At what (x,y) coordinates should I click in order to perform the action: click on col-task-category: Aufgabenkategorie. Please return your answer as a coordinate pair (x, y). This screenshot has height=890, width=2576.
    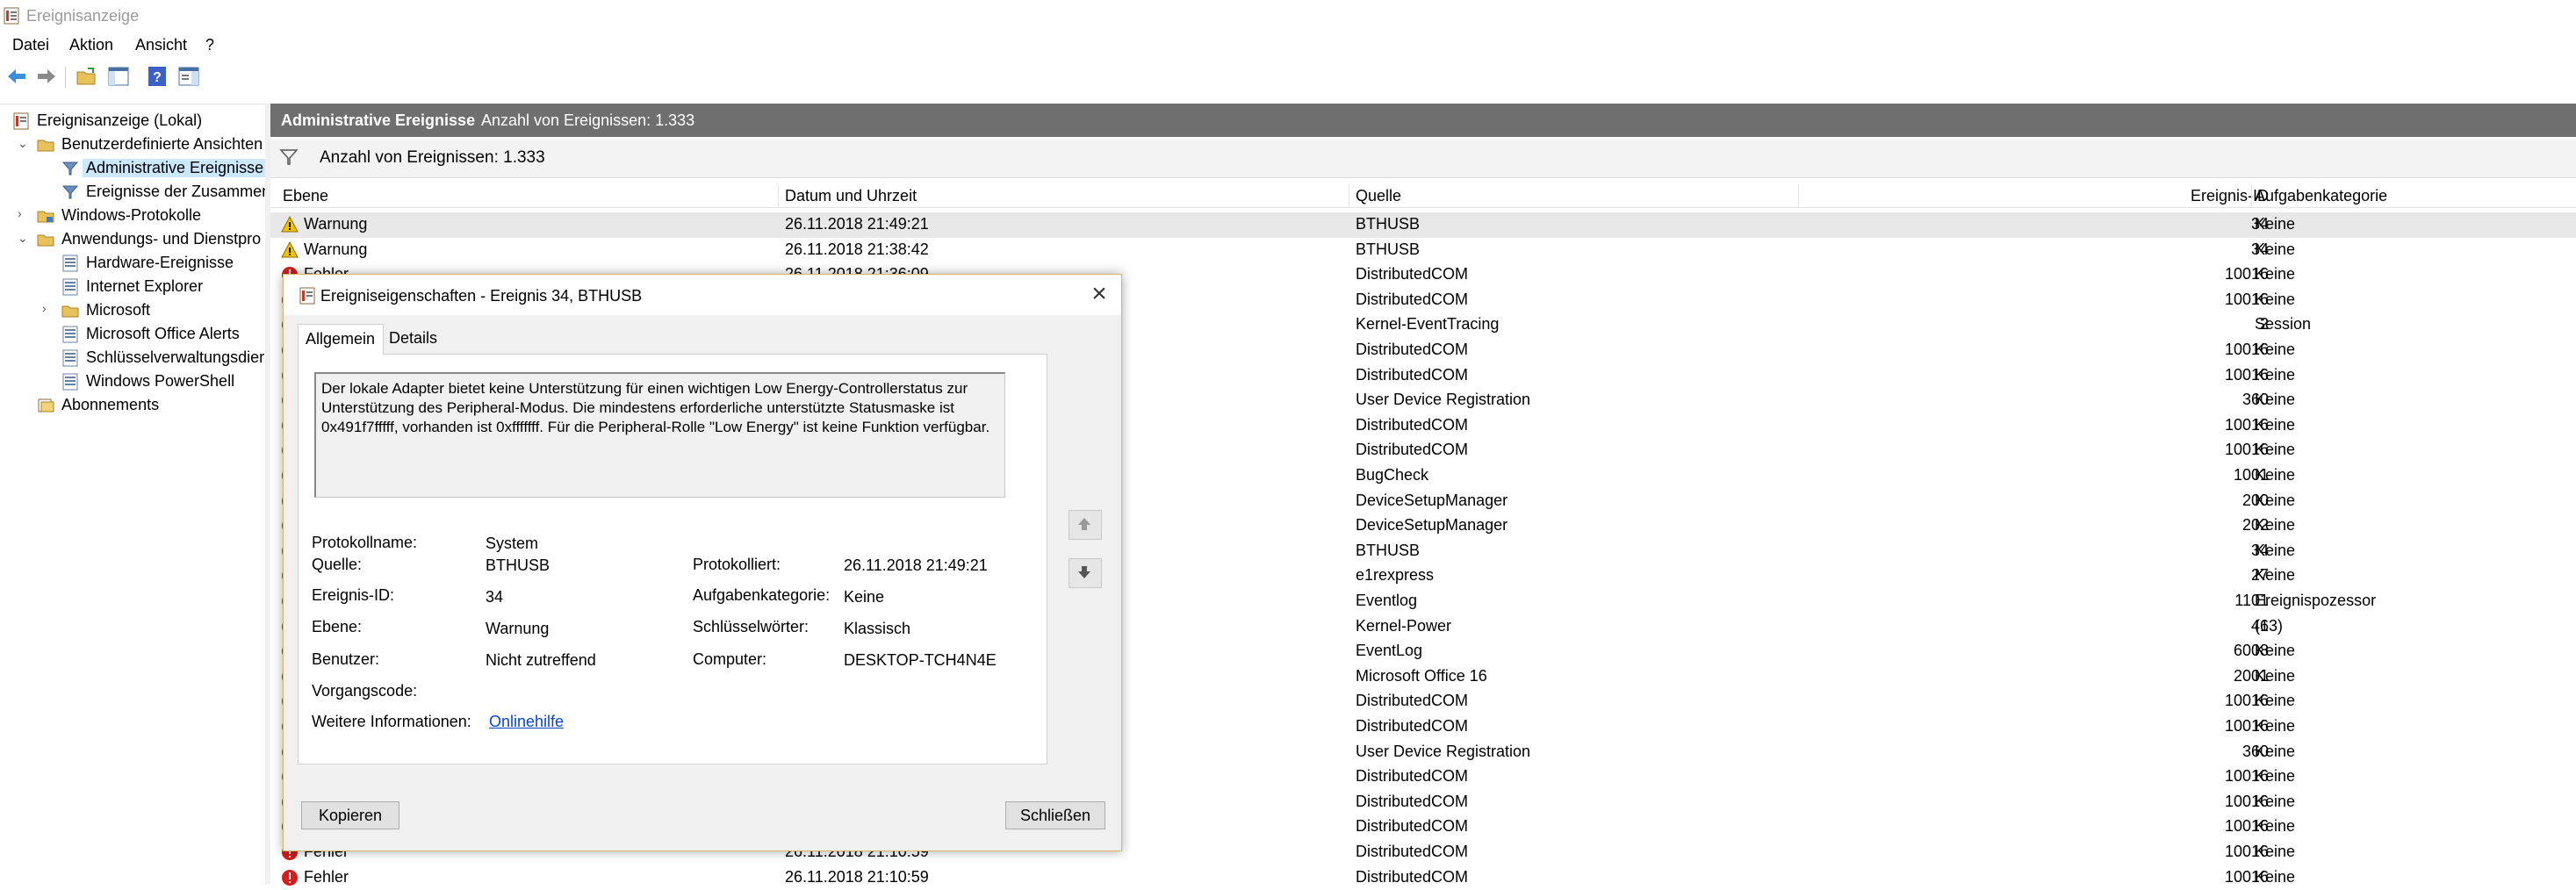
    Looking at the image, I should click on (2321, 196).